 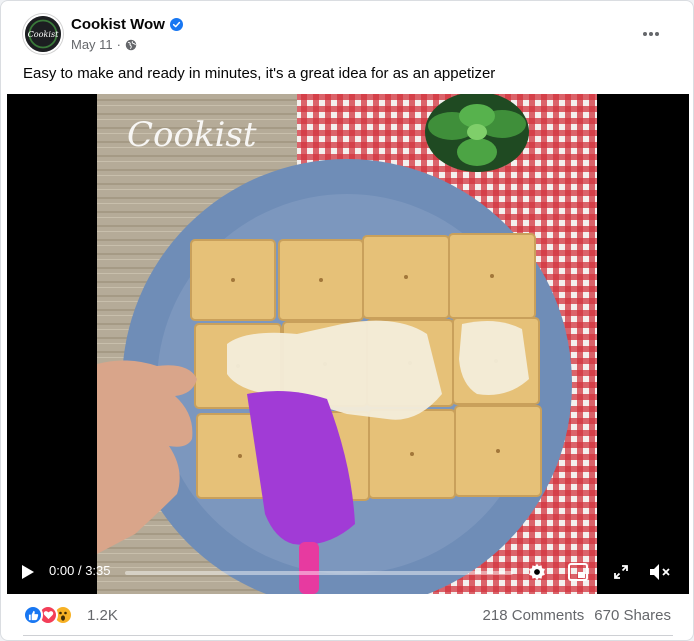 What do you see at coordinates (348, 635) in the screenshot?
I see `footer-divider` at bounding box center [348, 635].